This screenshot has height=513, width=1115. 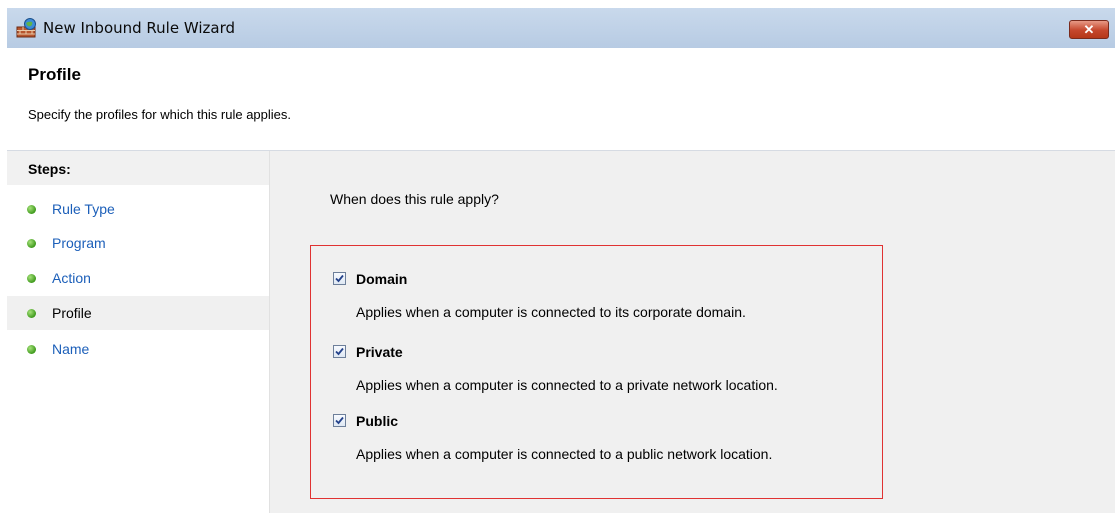 What do you see at coordinates (379, 352) in the screenshot?
I see `private-label: Private` at bounding box center [379, 352].